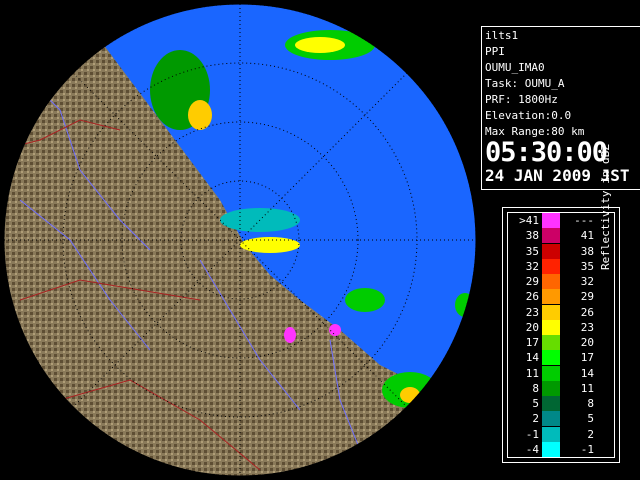 The image size is (640, 480). What do you see at coordinates (535, 419) in the screenshot?
I see `legend-low-value: 2` at bounding box center [535, 419].